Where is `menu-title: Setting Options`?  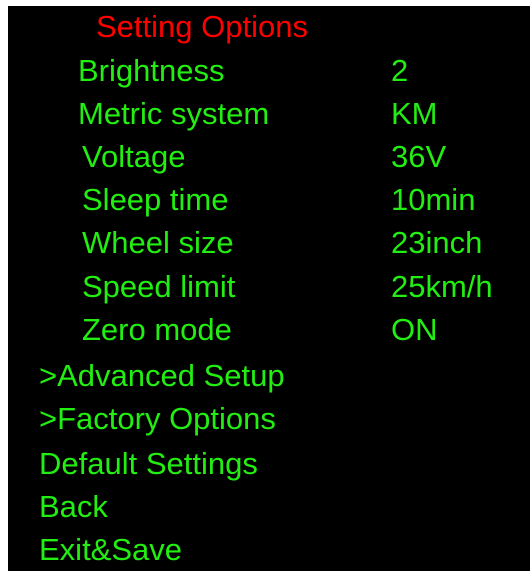 menu-title: Setting Options is located at coordinates (202, 26).